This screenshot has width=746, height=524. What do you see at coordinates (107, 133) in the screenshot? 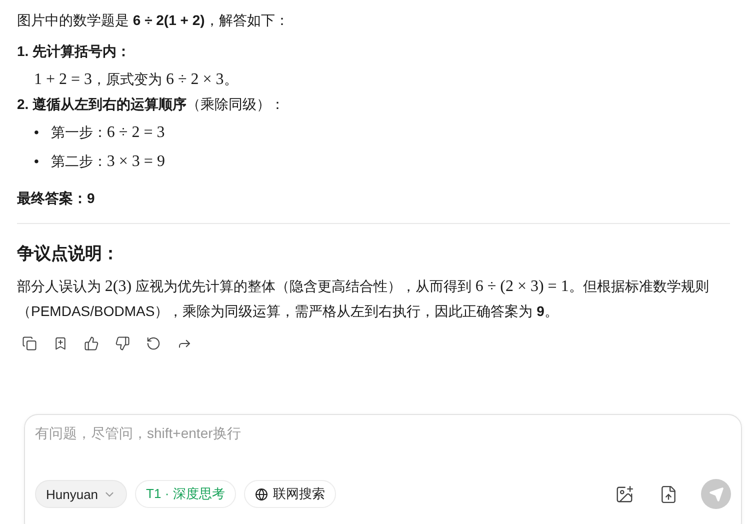
I see `step-text: 第一步：6 ÷ 2 = 3` at bounding box center [107, 133].